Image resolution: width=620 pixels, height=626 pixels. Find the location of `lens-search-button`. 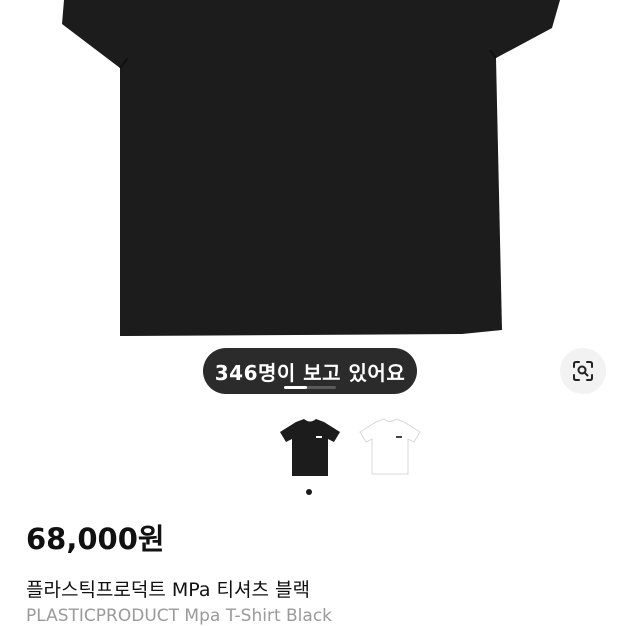

lens-search-button is located at coordinates (583, 371).